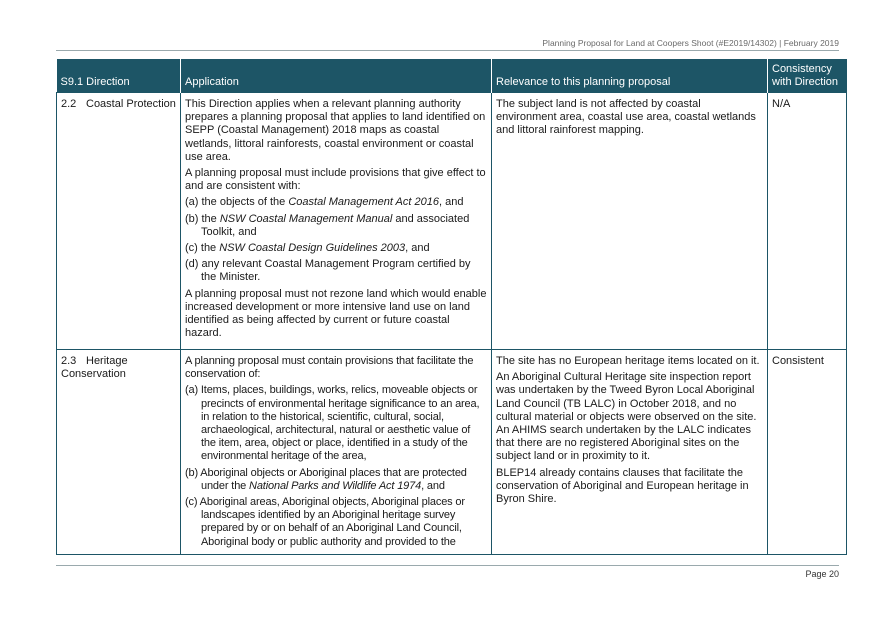 The height and width of the screenshot is (619, 875). Describe the element at coordinates (807, 221) in the screenshot. I see `consistency-cell: N/A` at that location.